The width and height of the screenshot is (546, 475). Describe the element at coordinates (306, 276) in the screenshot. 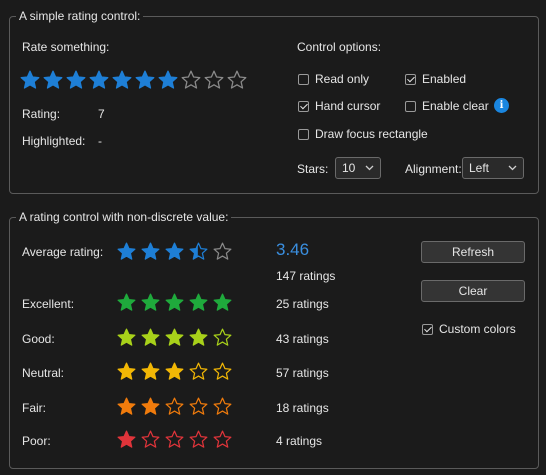

I see `total-ratings: 147 ratings` at that location.